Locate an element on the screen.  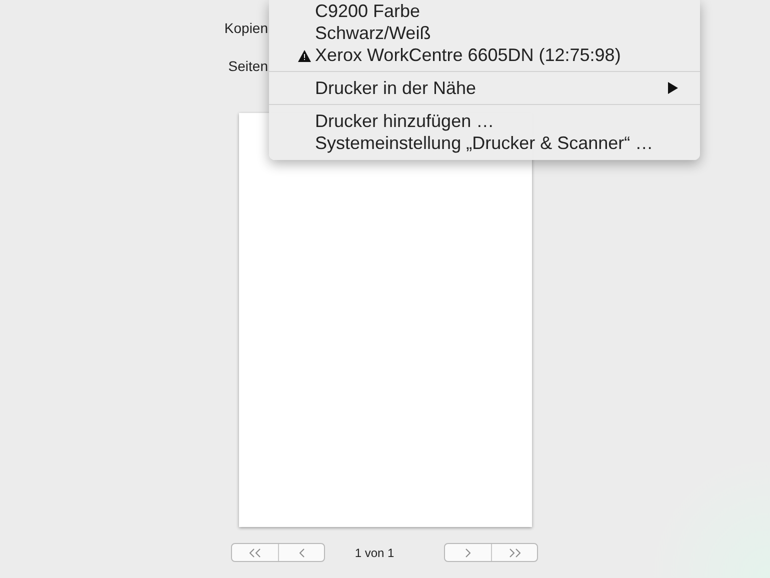
field-label: Kopien is located at coordinates (246, 28).